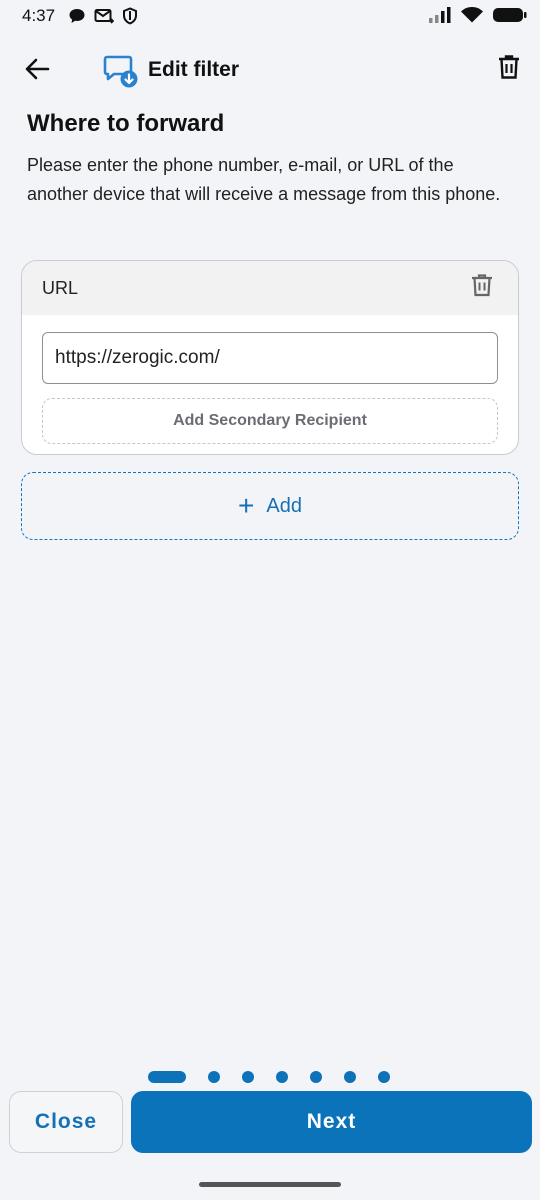  What do you see at coordinates (270, 421) in the screenshot?
I see `add-secondary-recipient-button: Add Secondary Recipient` at bounding box center [270, 421].